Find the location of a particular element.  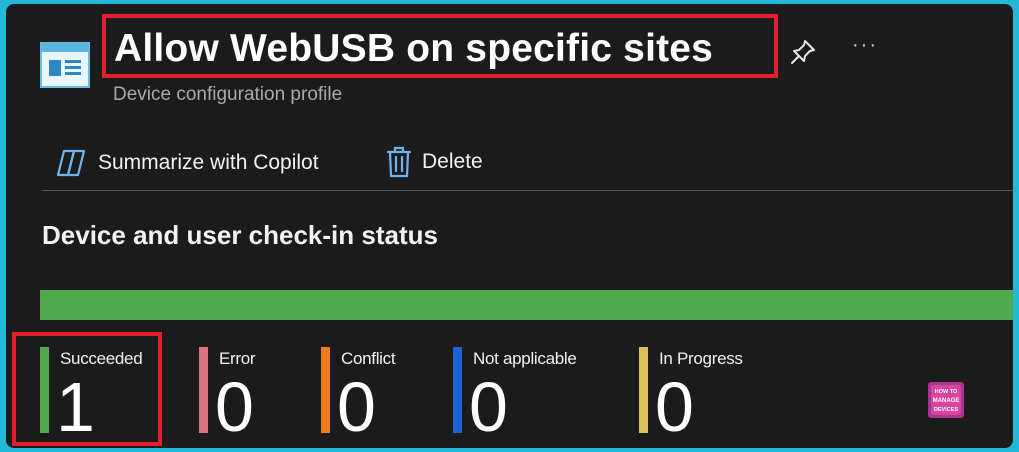

stat-in-progress: In Progress 0 is located at coordinates (704, 396).